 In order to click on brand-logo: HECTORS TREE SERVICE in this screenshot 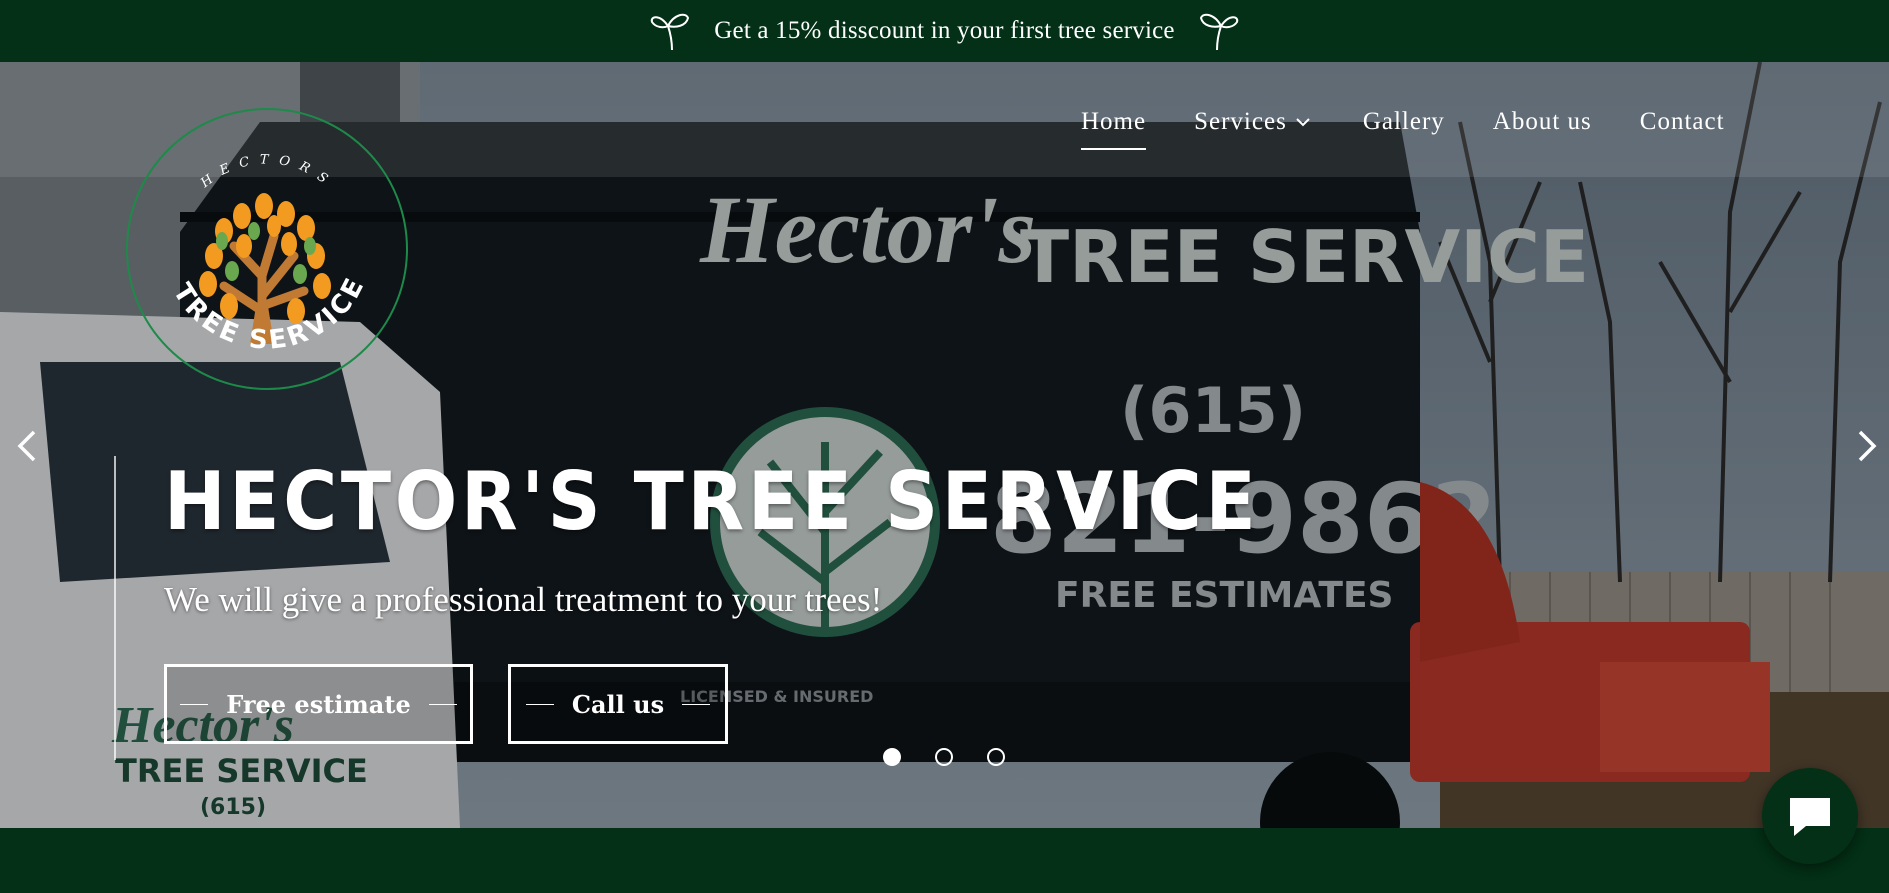, I will do `click(267, 249)`.